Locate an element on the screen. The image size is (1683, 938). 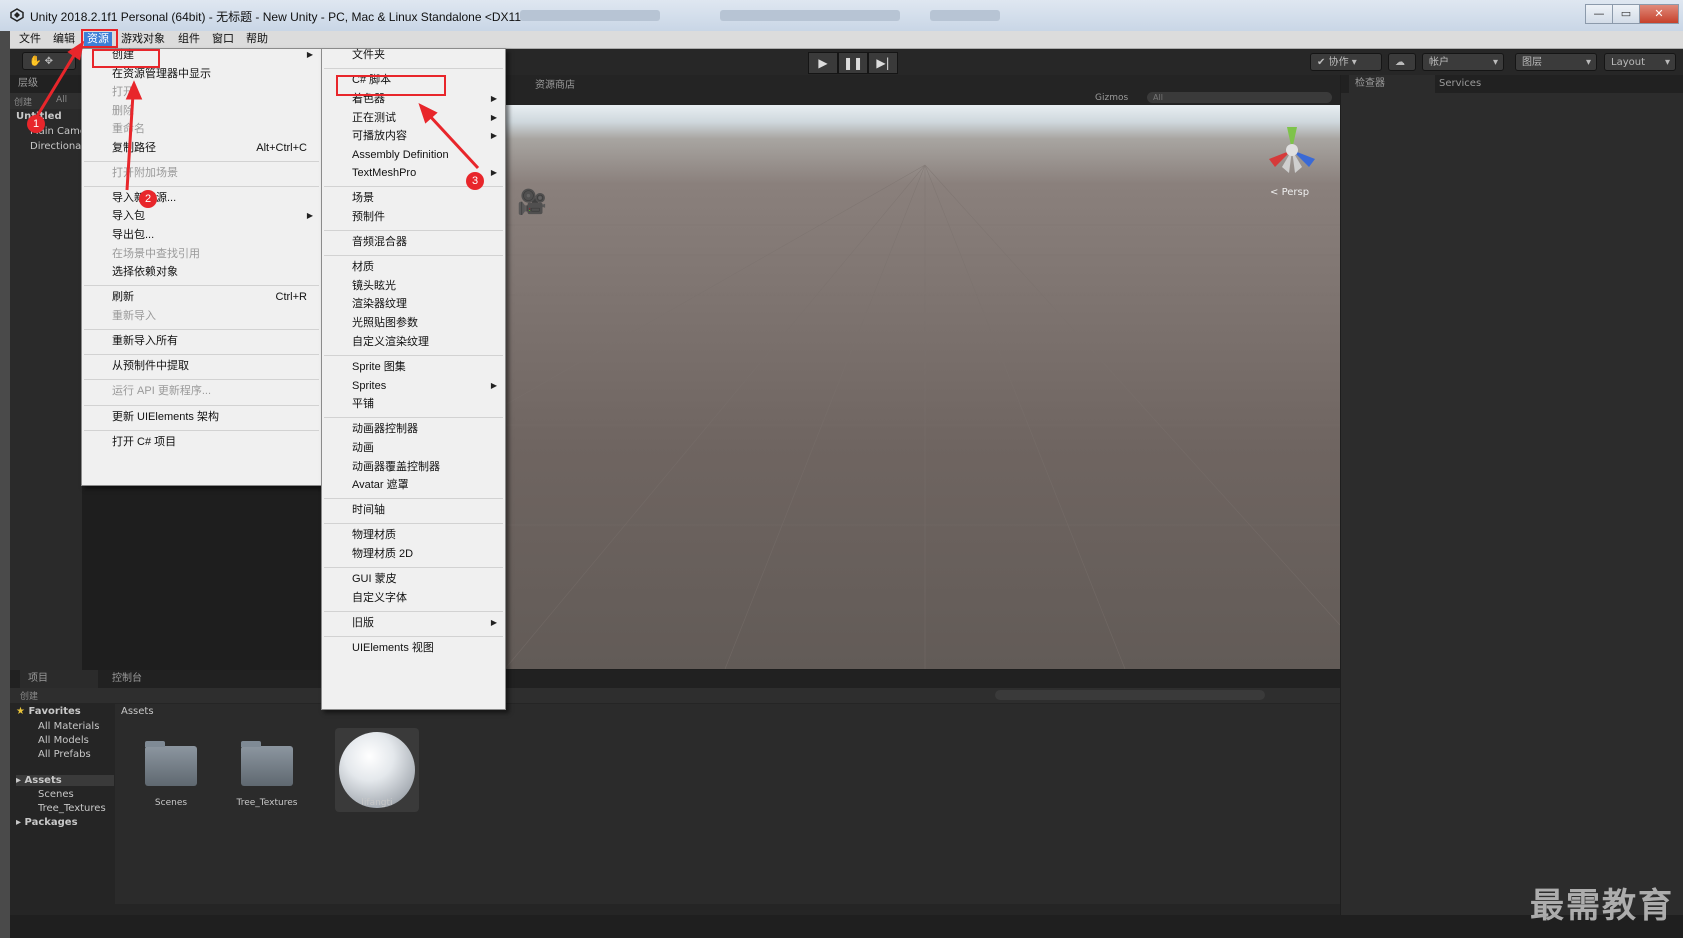
asset-label: Tree_Textures is located at coordinates (267, 803).